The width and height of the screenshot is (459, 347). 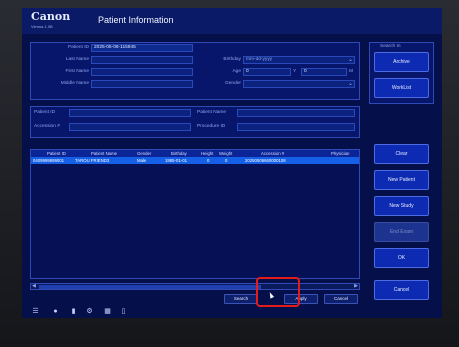 I want to click on horizontal-scrollbar: ◀ ▶, so click(x=195, y=286).